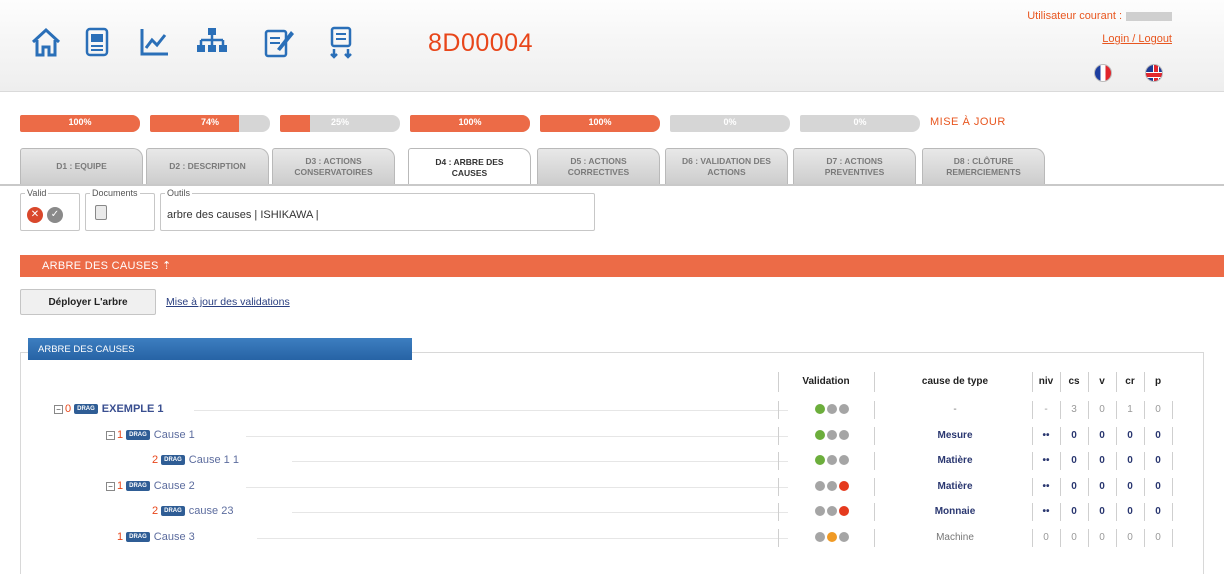  Describe the element at coordinates (174, 537) in the screenshot. I see `node-label: Cause 3` at that location.